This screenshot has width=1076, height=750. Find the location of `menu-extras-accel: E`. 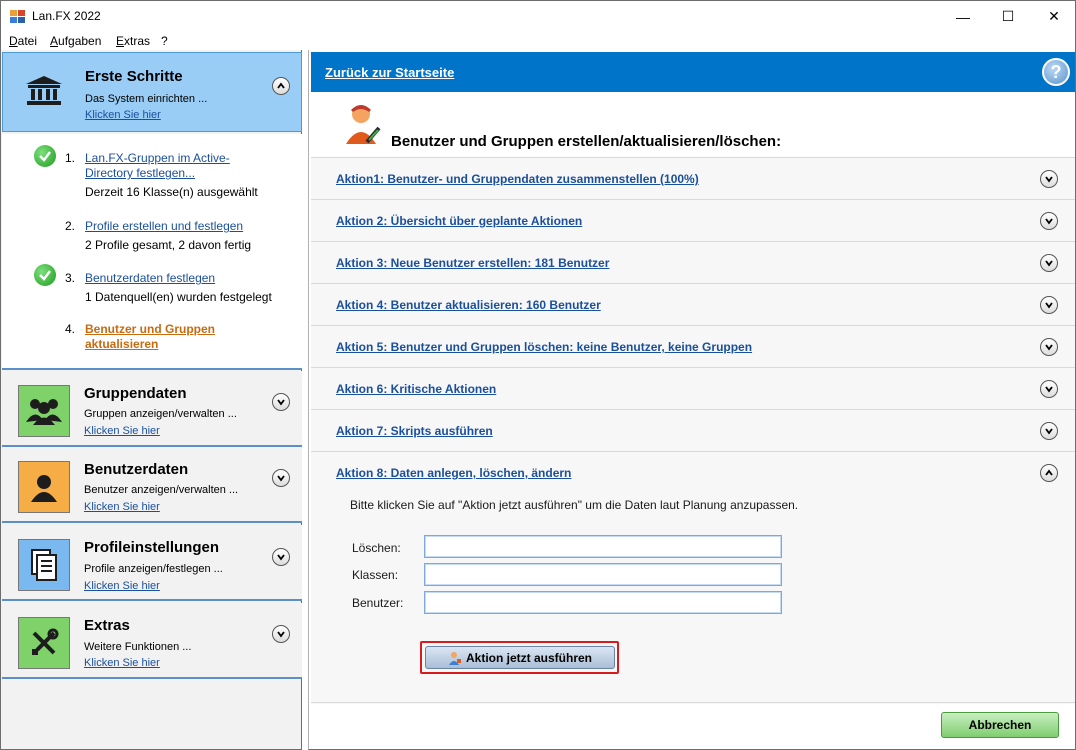

menu-extras-accel: E is located at coordinates (120, 41).